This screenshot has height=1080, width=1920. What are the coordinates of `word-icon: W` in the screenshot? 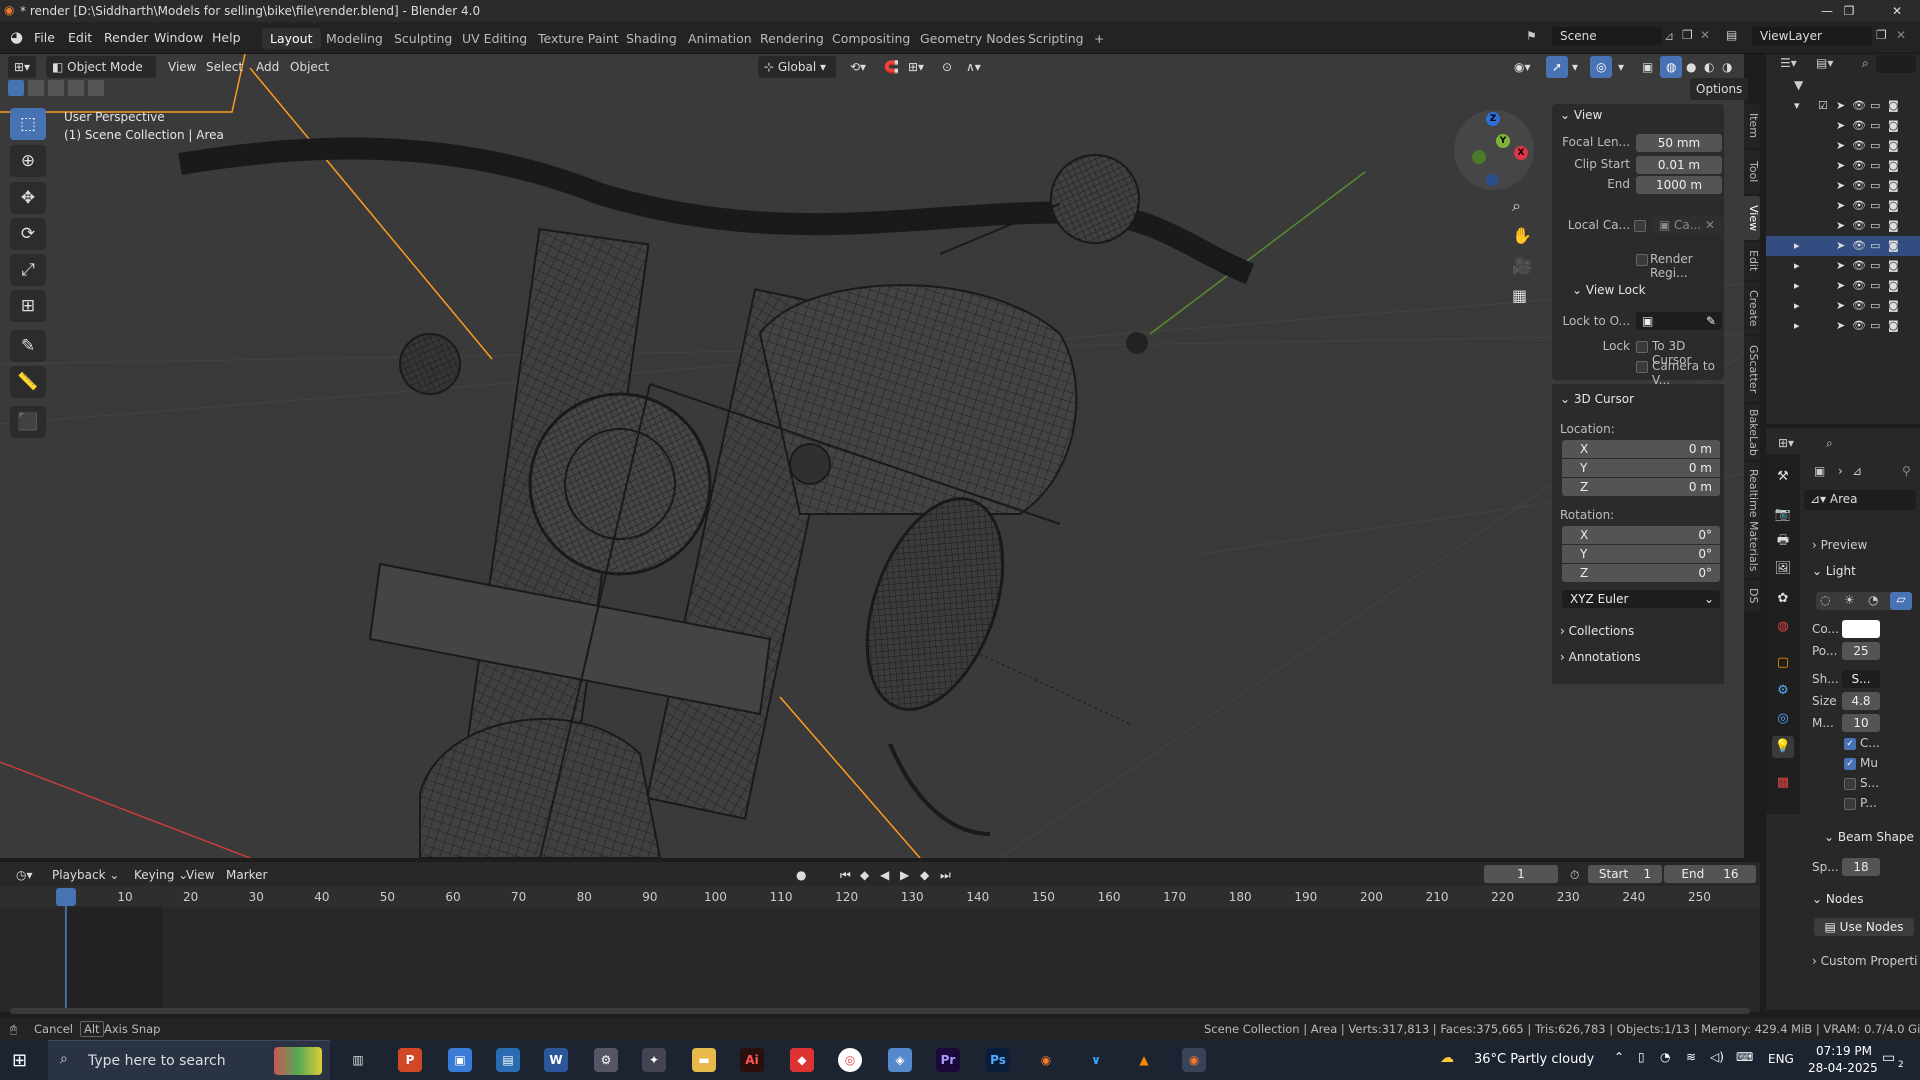 It's located at (556, 1060).